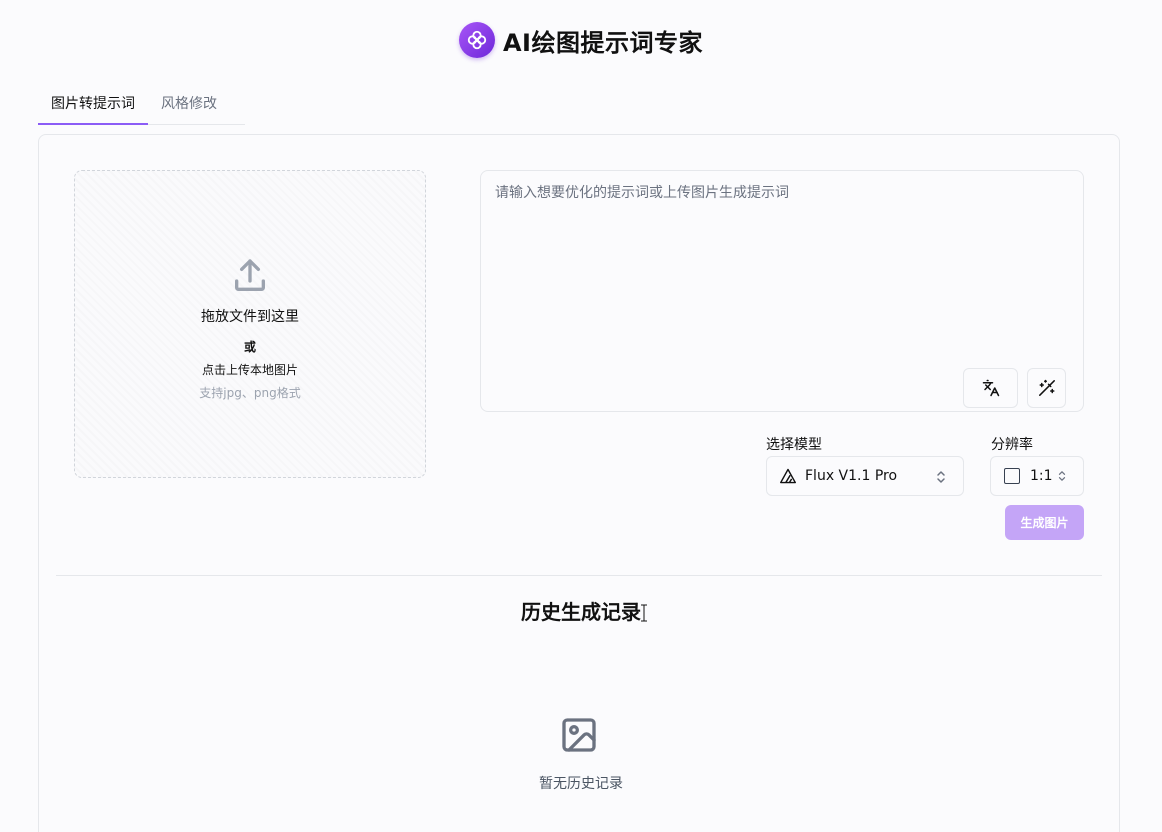 The height and width of the screenshot is (832, 1162). What do you see at coordinates (851, 476) in the screenshot?
I see `model-value: Flux V1.1 Pro` at bounding box center [851, 476].